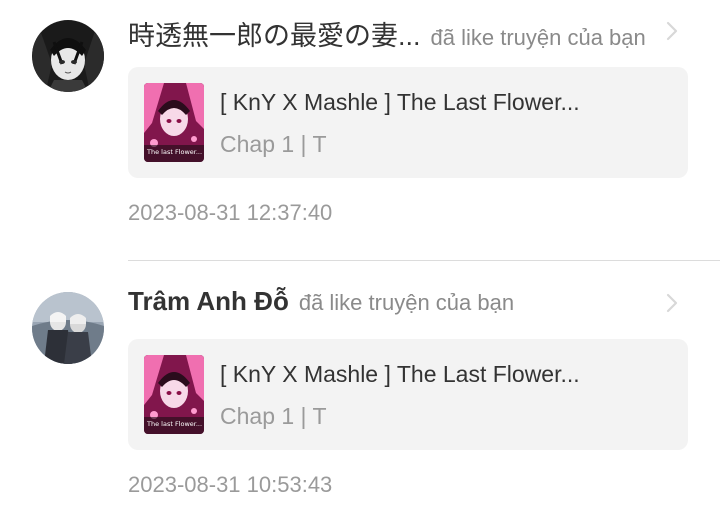  I want to click on timestamp: 2023-08-31 12:37:40, so click(230, 212).